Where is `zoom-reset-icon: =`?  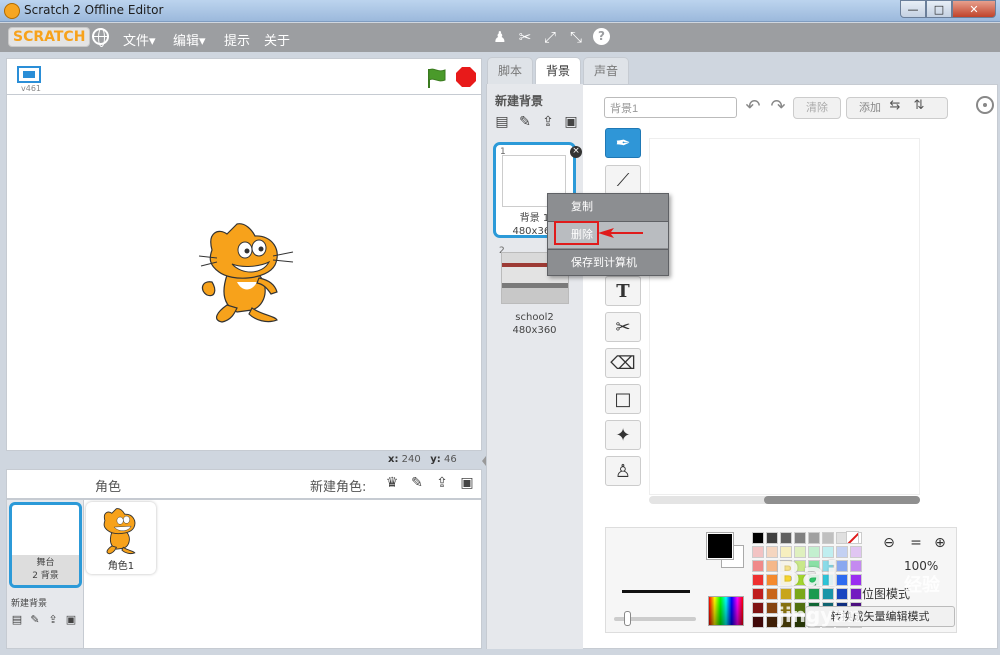 zoom-reset-icon: = is located at coordinates (916, 543).